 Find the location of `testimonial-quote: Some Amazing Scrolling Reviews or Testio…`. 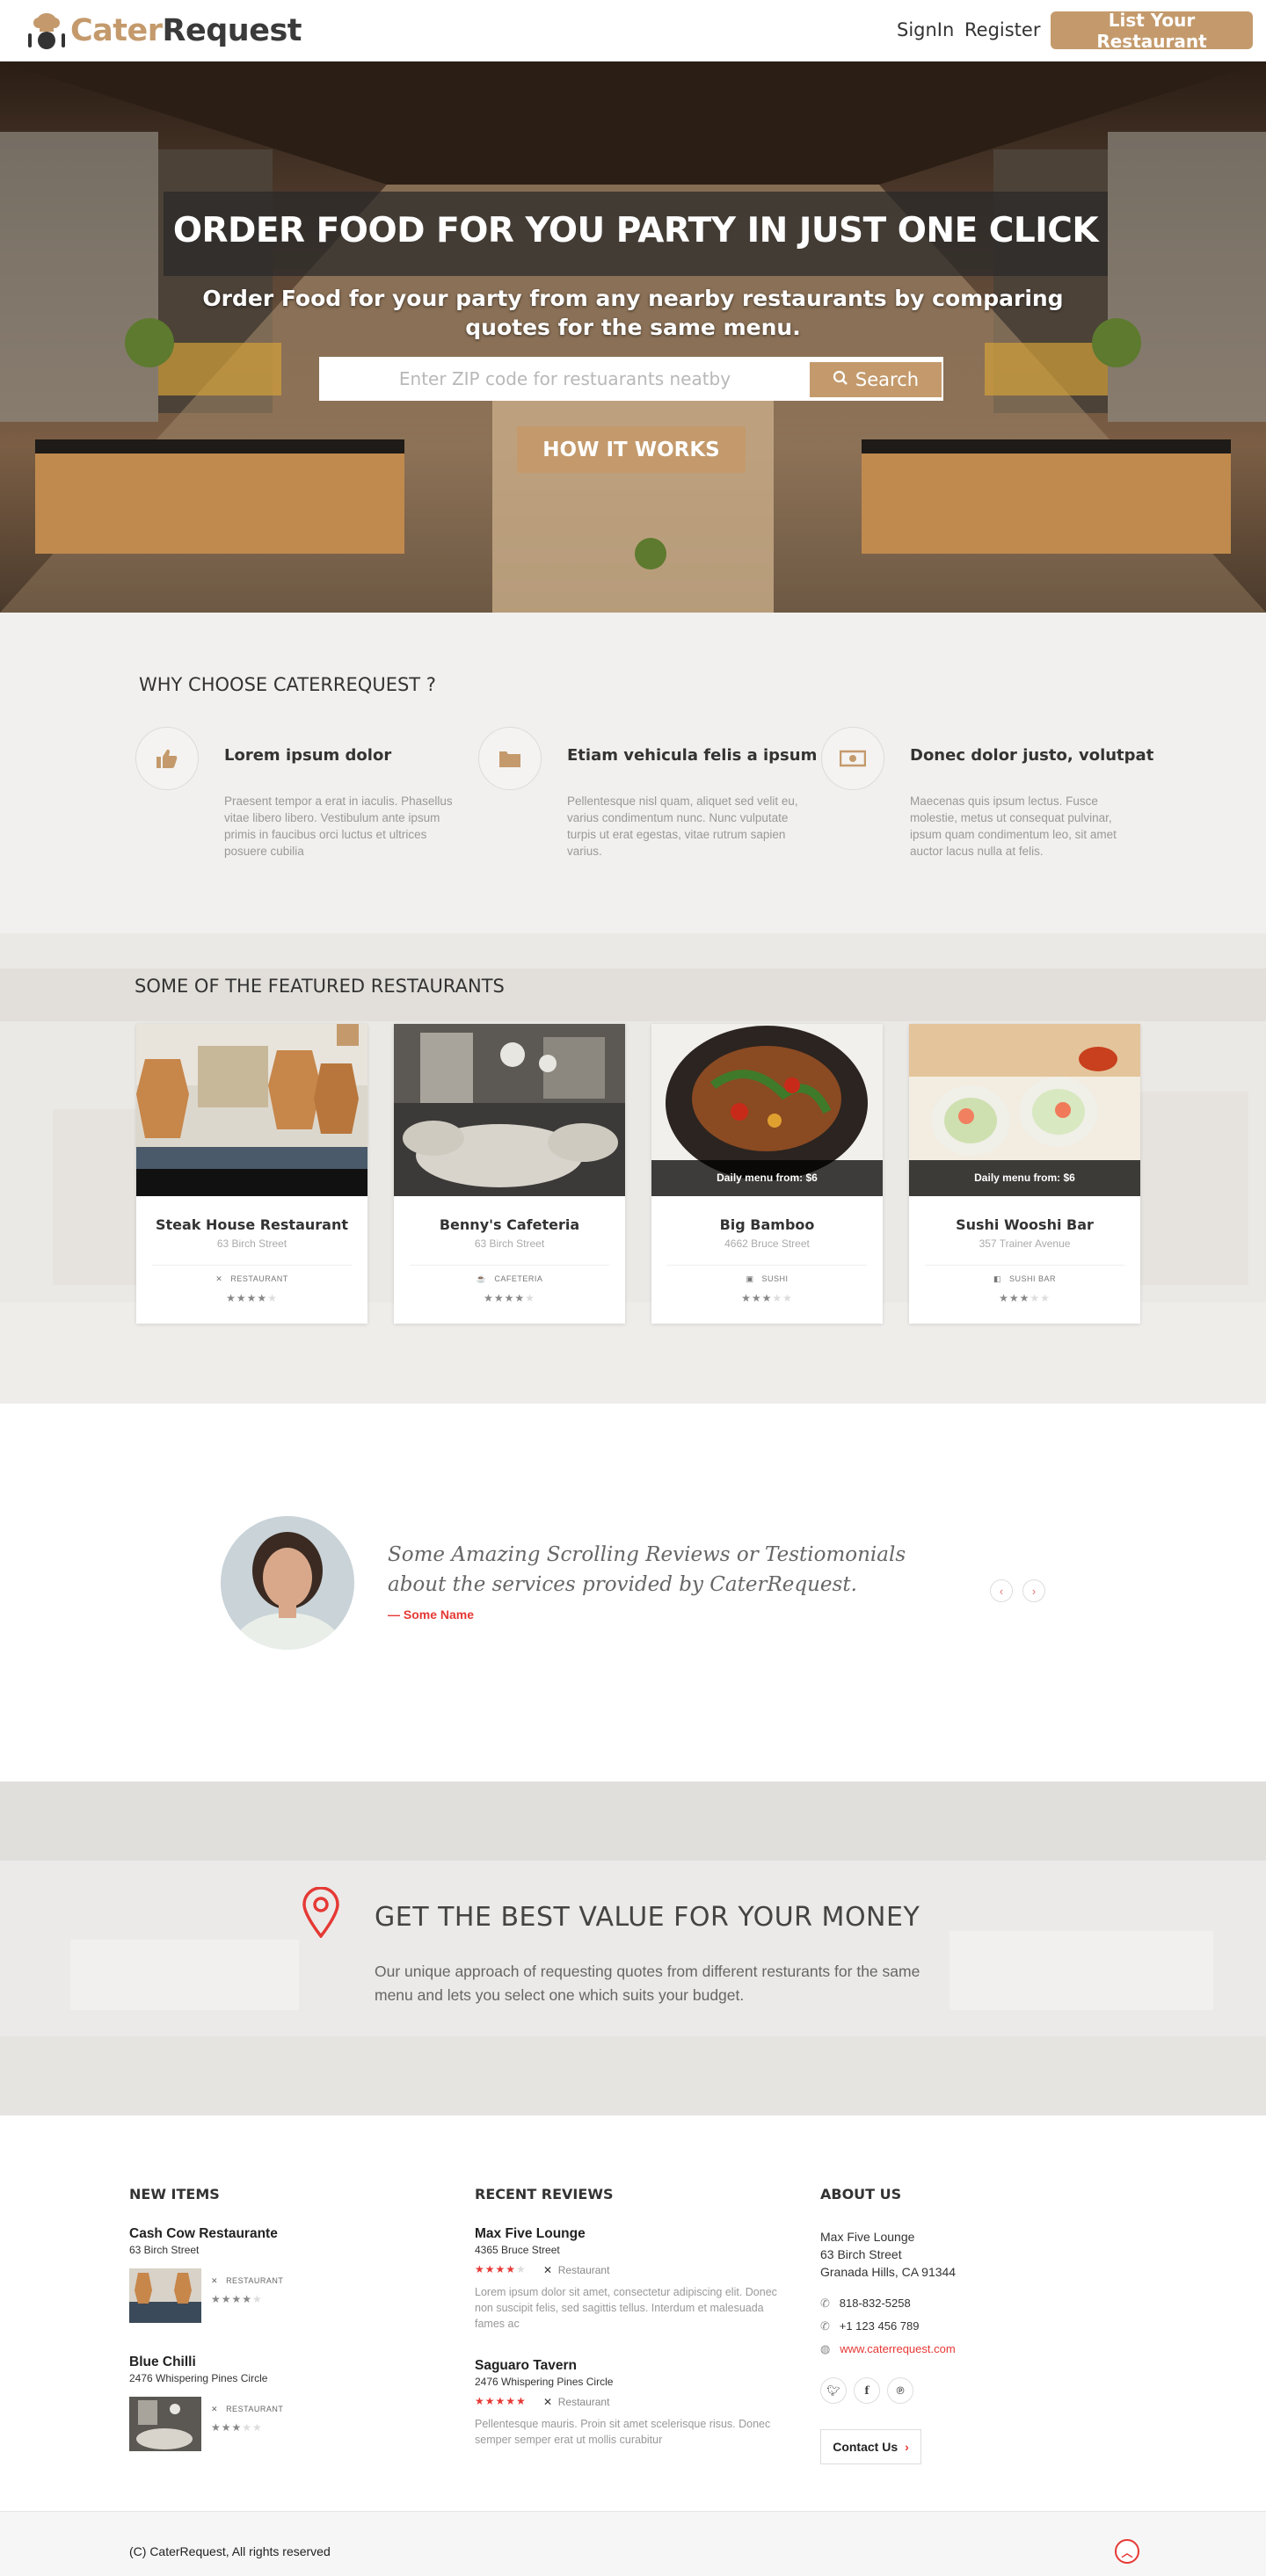

testimonial-quote: Some Amazing Scrolling Reviews or Testio… is located at coordinates (647, 1569).